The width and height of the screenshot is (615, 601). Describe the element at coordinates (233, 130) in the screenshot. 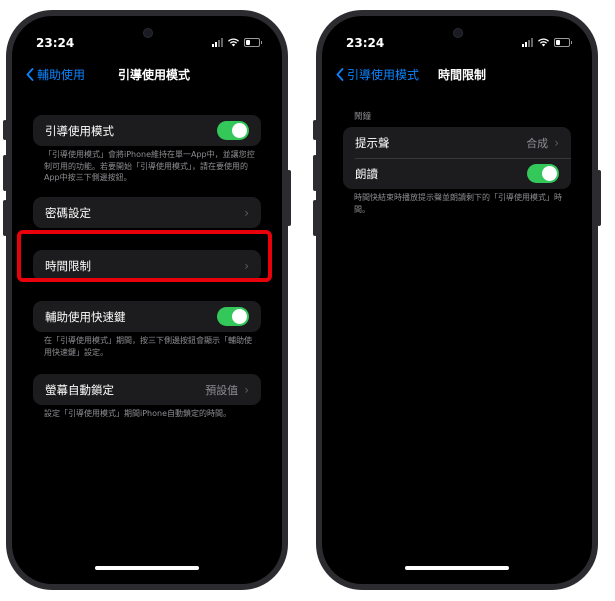

I see `guided-access-toggle` at that location.